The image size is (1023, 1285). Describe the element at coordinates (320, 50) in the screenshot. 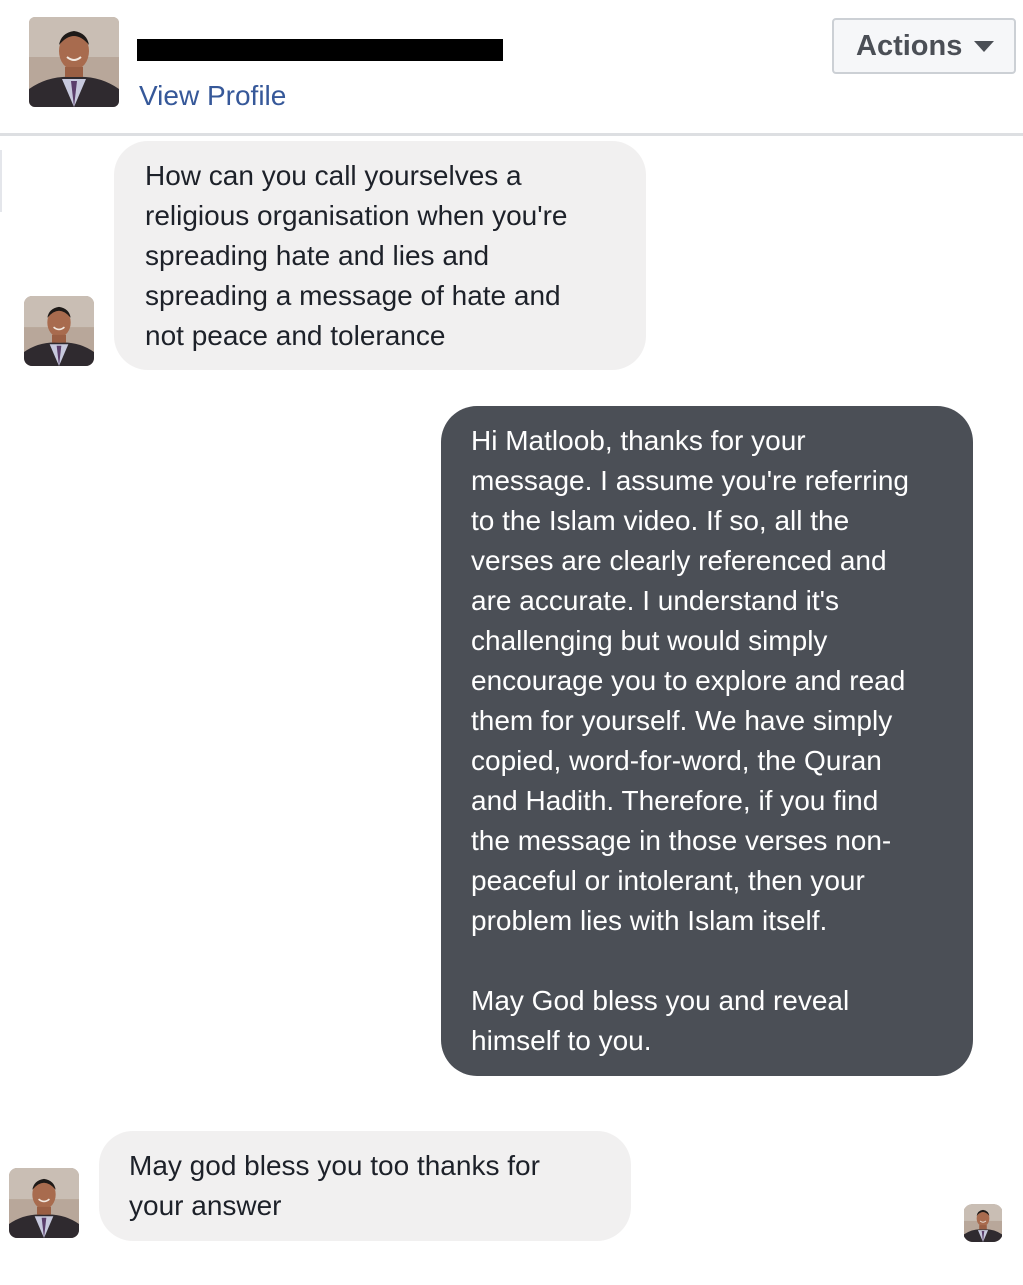

I see `redacted-contact-name` at that location.